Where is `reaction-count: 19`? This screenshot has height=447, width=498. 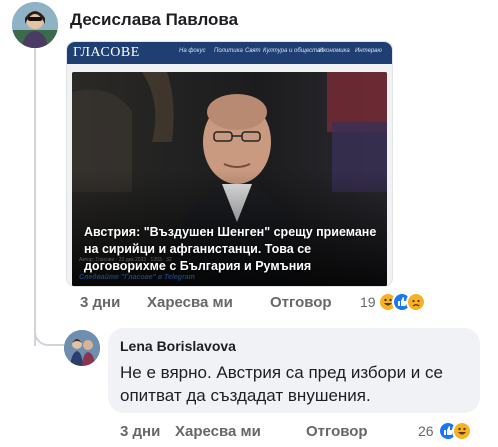 reaction-count: 19 is located at coordinates (368, 302).